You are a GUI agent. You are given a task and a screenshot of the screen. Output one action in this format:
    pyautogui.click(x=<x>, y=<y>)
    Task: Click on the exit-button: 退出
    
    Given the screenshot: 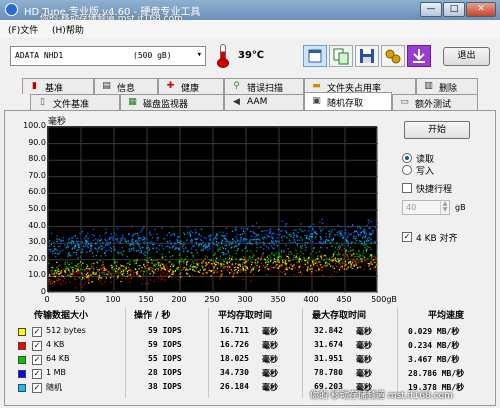 What is the action you would take?
    pyautogui.click(x=466, y=56)
    